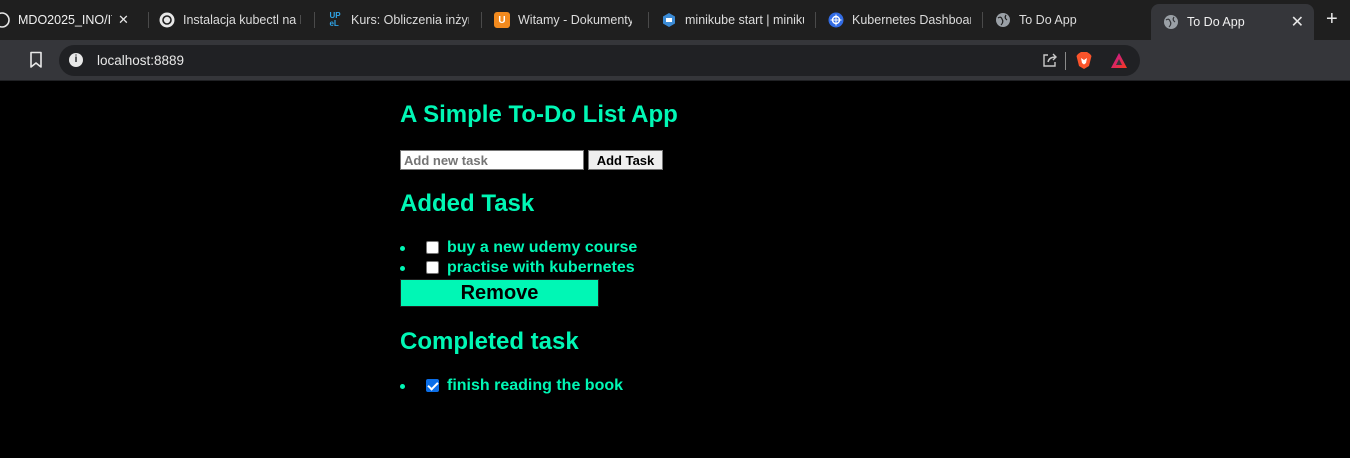 This screenshot has width=1350, height=458. I want to click on completed-task-heading: Completed task, so click(489, 341).